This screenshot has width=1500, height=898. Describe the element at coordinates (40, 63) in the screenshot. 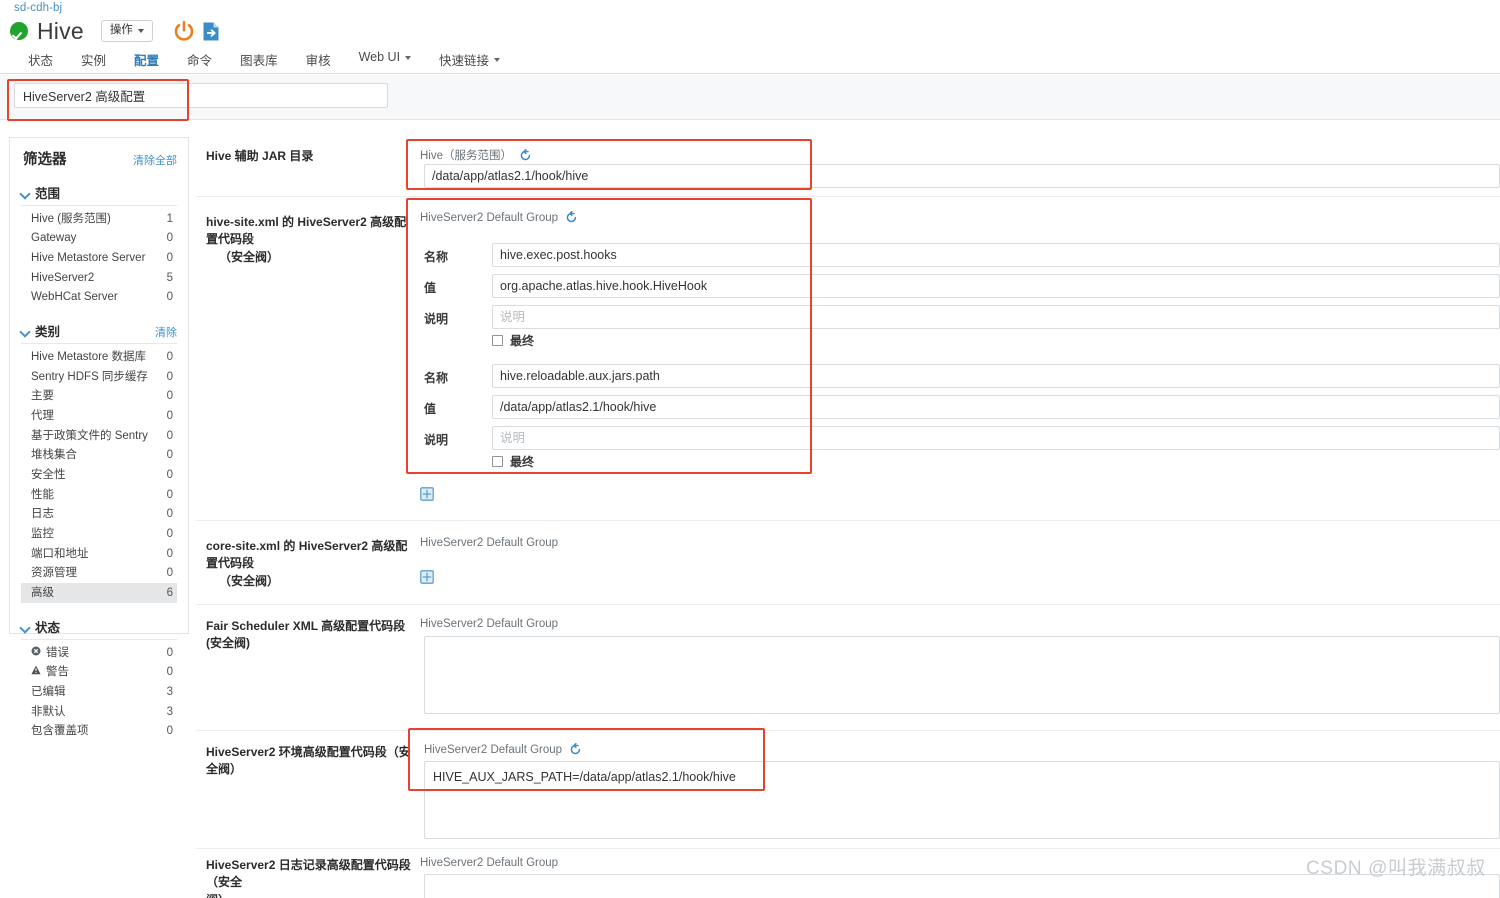

I see `tab-status: 状态` at that location.